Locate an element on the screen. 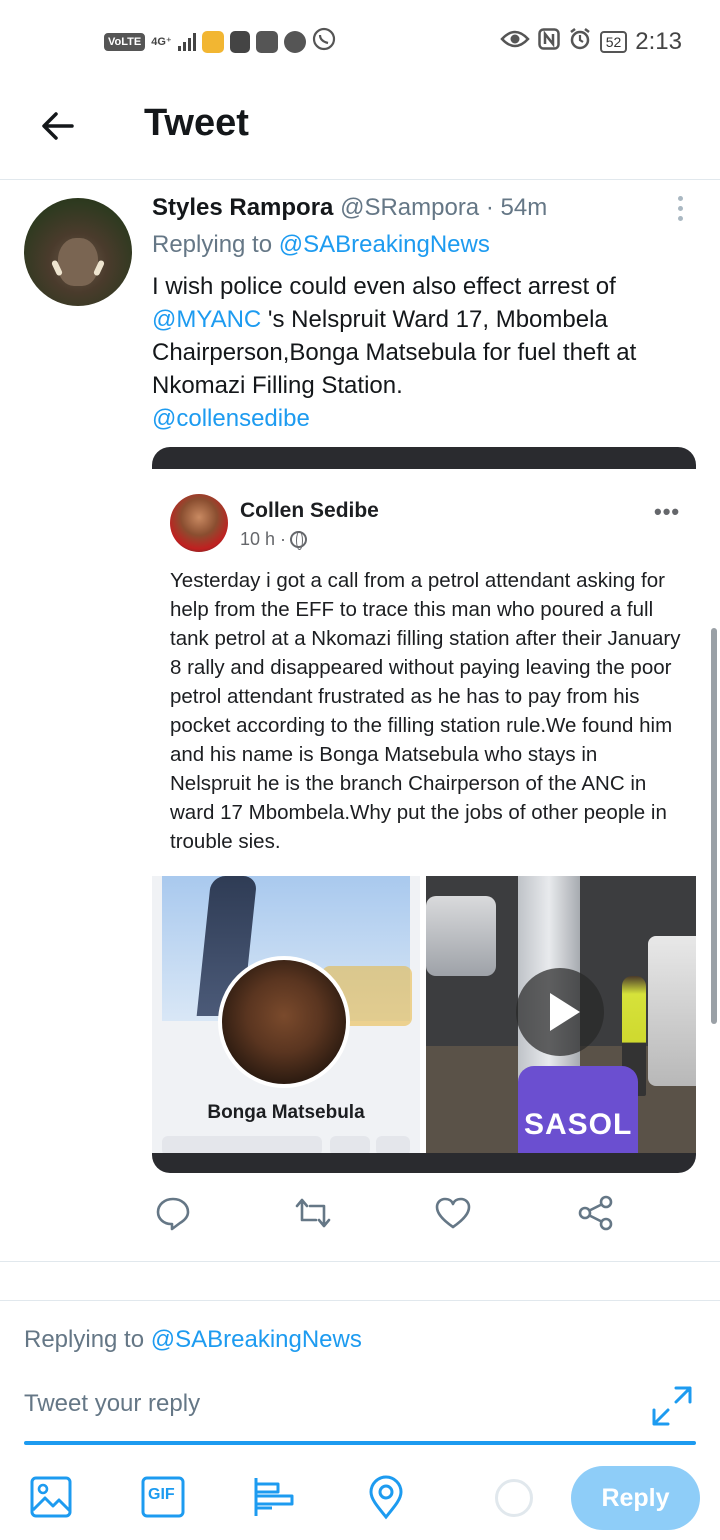 Image resolution: width=720 pixels, height=1540 pixels. profile-name: Bonga Matsebula is located at coordinates (286, 1112).